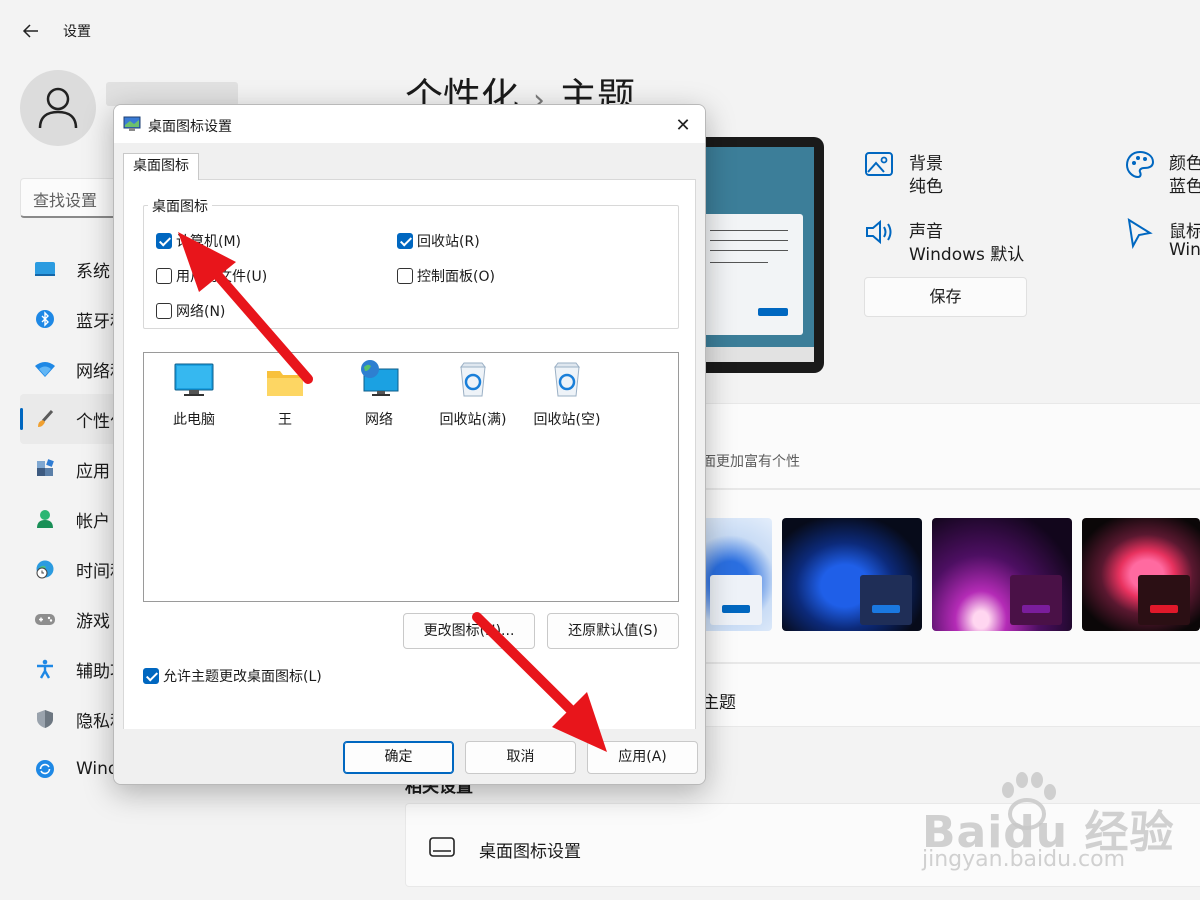 The image size is (1200, 900). I want to click on network-checkbox: 网络(N), so click(190, 311).